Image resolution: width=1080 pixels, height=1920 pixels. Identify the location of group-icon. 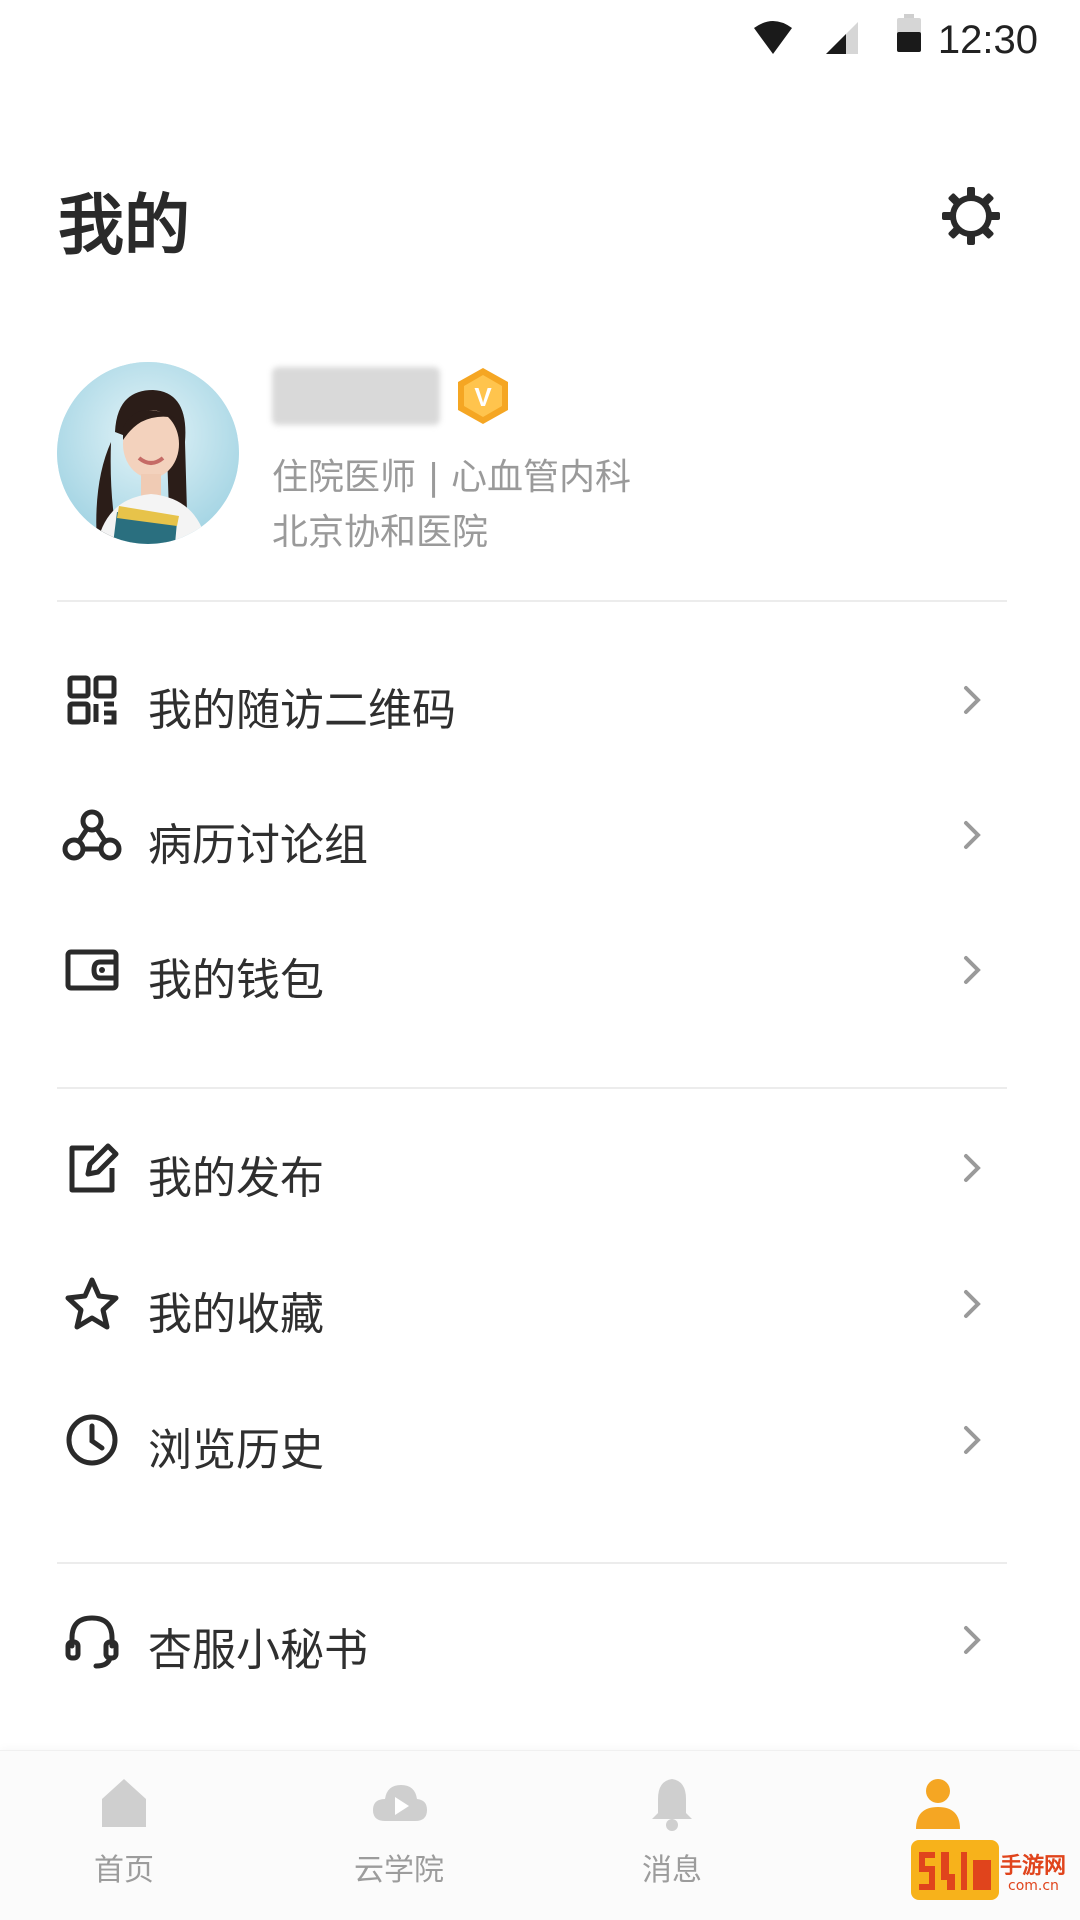
(92, 835).